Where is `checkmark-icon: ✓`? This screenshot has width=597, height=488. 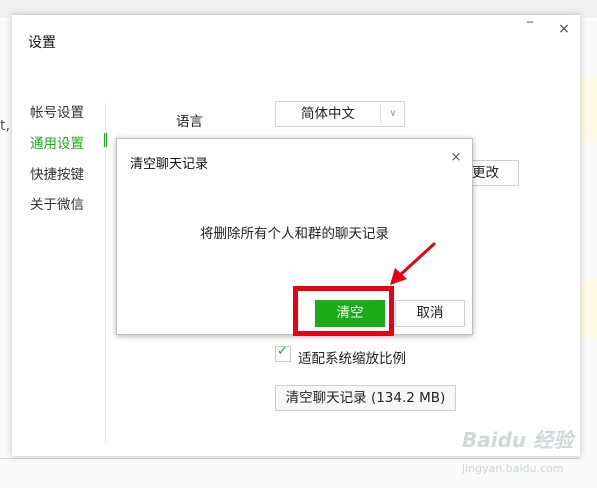 checkmark-icon: ✓ is located at coordinates (282, 351).